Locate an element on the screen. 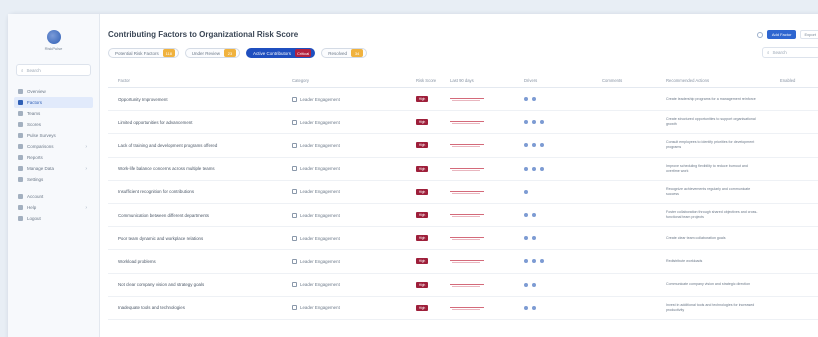  sidebar-item-teams: Teams is located at coordinates (53, 113).